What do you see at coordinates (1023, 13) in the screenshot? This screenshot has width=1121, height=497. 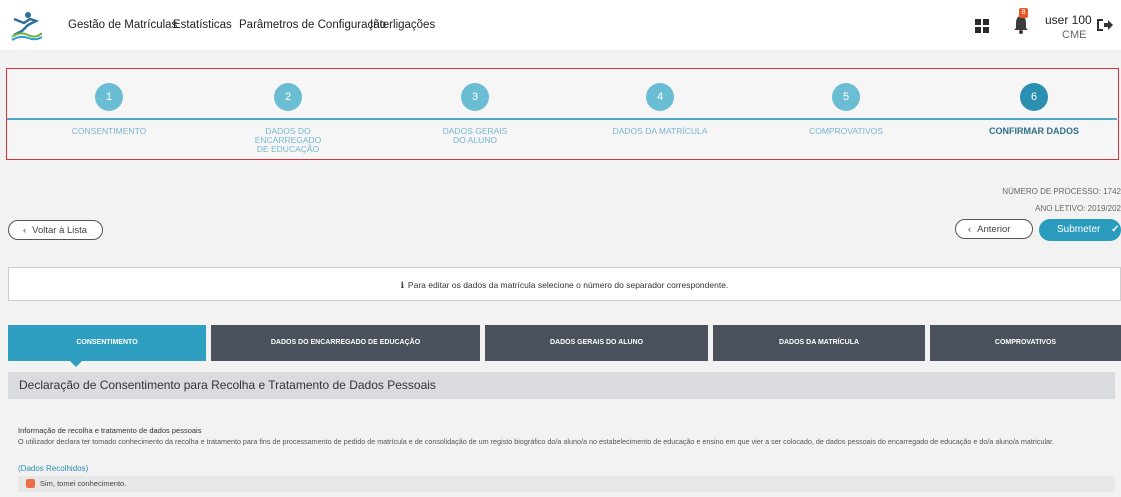 I see `notification-badge: 8` at bounding box center [1023, 13].